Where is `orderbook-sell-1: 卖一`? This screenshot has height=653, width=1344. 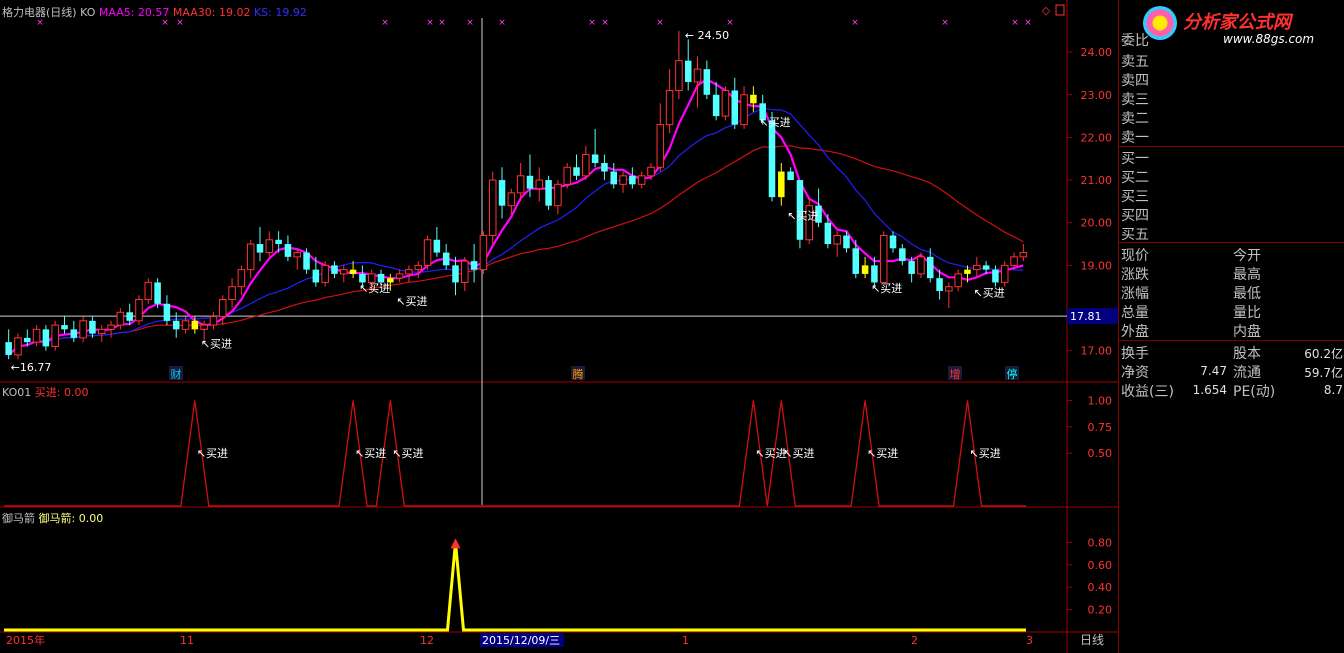 orderbook-sell-1: 卖一 is located at coordinates (1135, 138).